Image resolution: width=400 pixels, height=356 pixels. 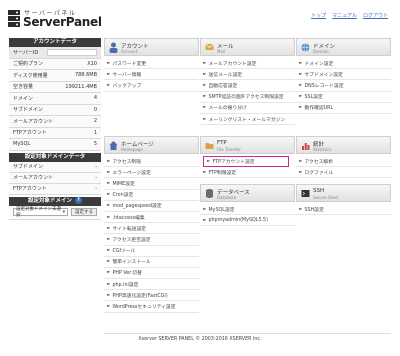 What do you see at coordinates (247, 75) in the screenshot?
I see `outgoing-mail-link: ► 送信メール設定` at bounding box center [247, 75].